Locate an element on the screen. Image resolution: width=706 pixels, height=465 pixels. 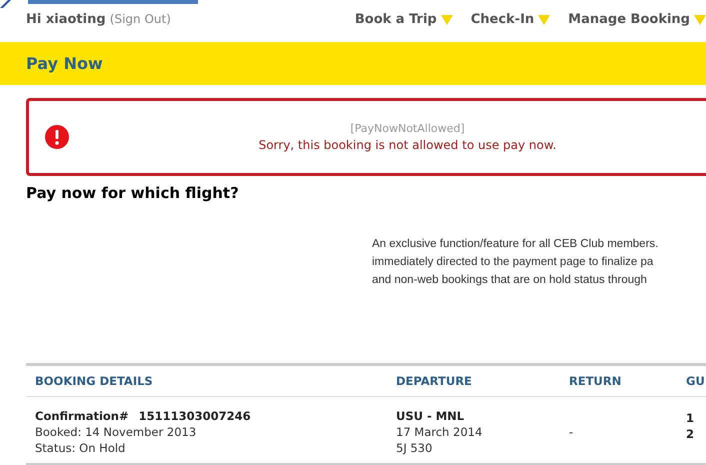
confirmation-label: Confirmation# is located at coordinates (82, 416).